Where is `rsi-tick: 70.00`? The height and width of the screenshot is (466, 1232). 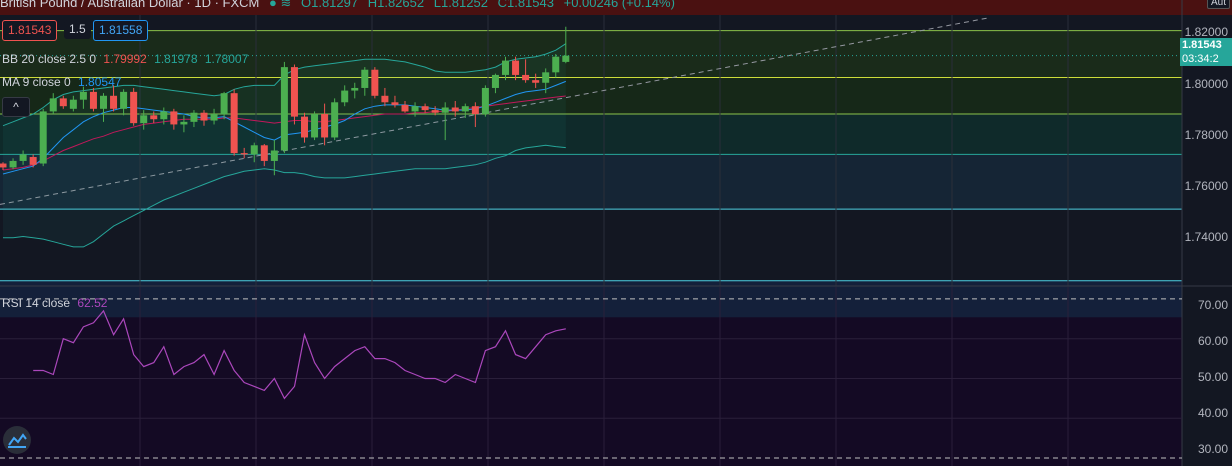 rsi-tick: 70.00 is located at coordinates (1212, 305).